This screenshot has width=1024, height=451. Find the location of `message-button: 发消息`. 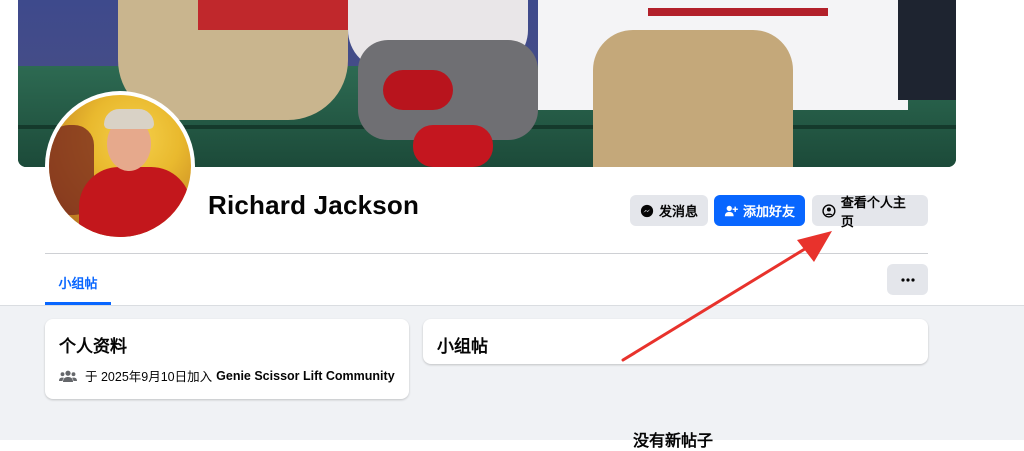

message-button: 发消息 is located at coordinates (669, 210).